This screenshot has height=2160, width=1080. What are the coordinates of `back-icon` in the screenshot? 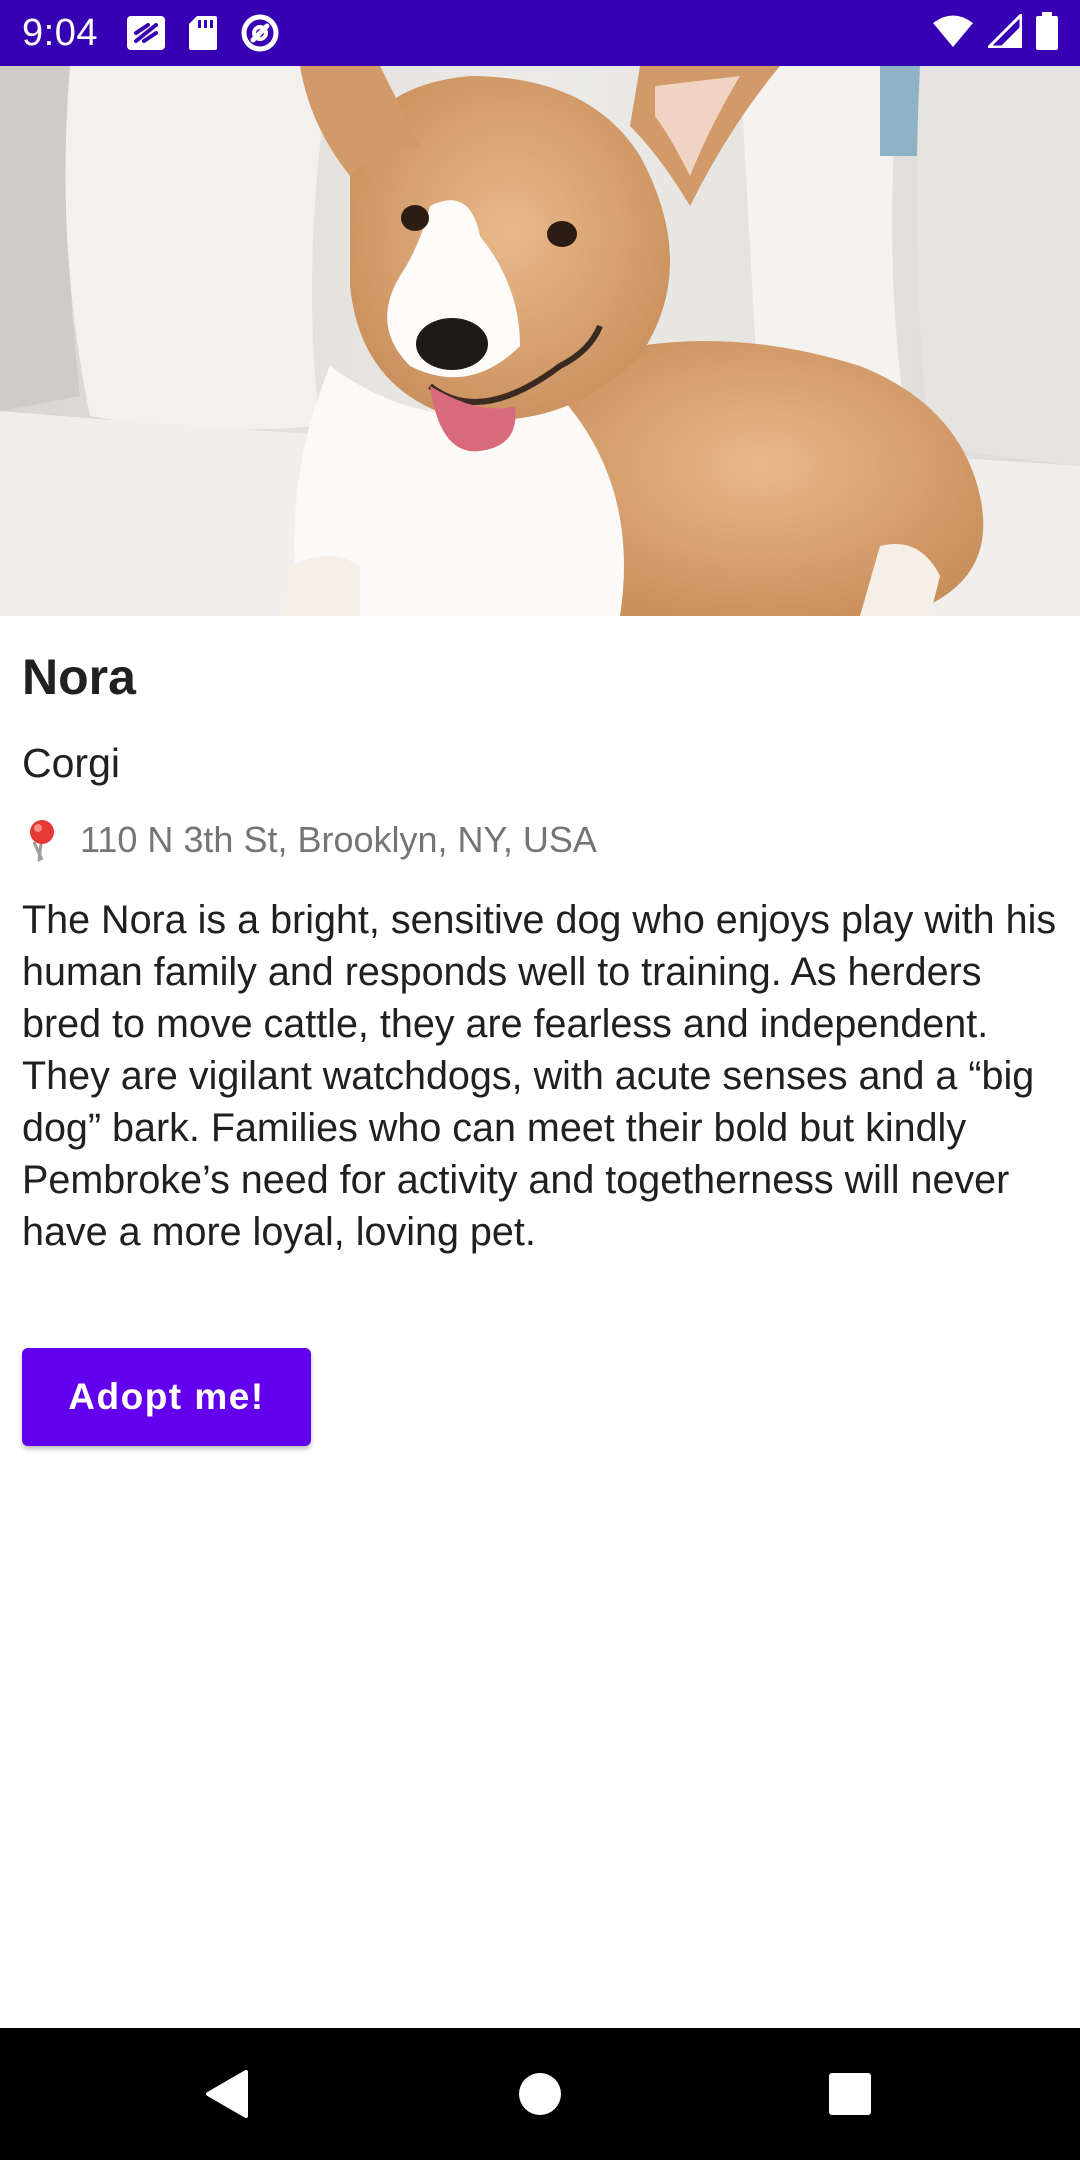 It's located at (226, 2094).